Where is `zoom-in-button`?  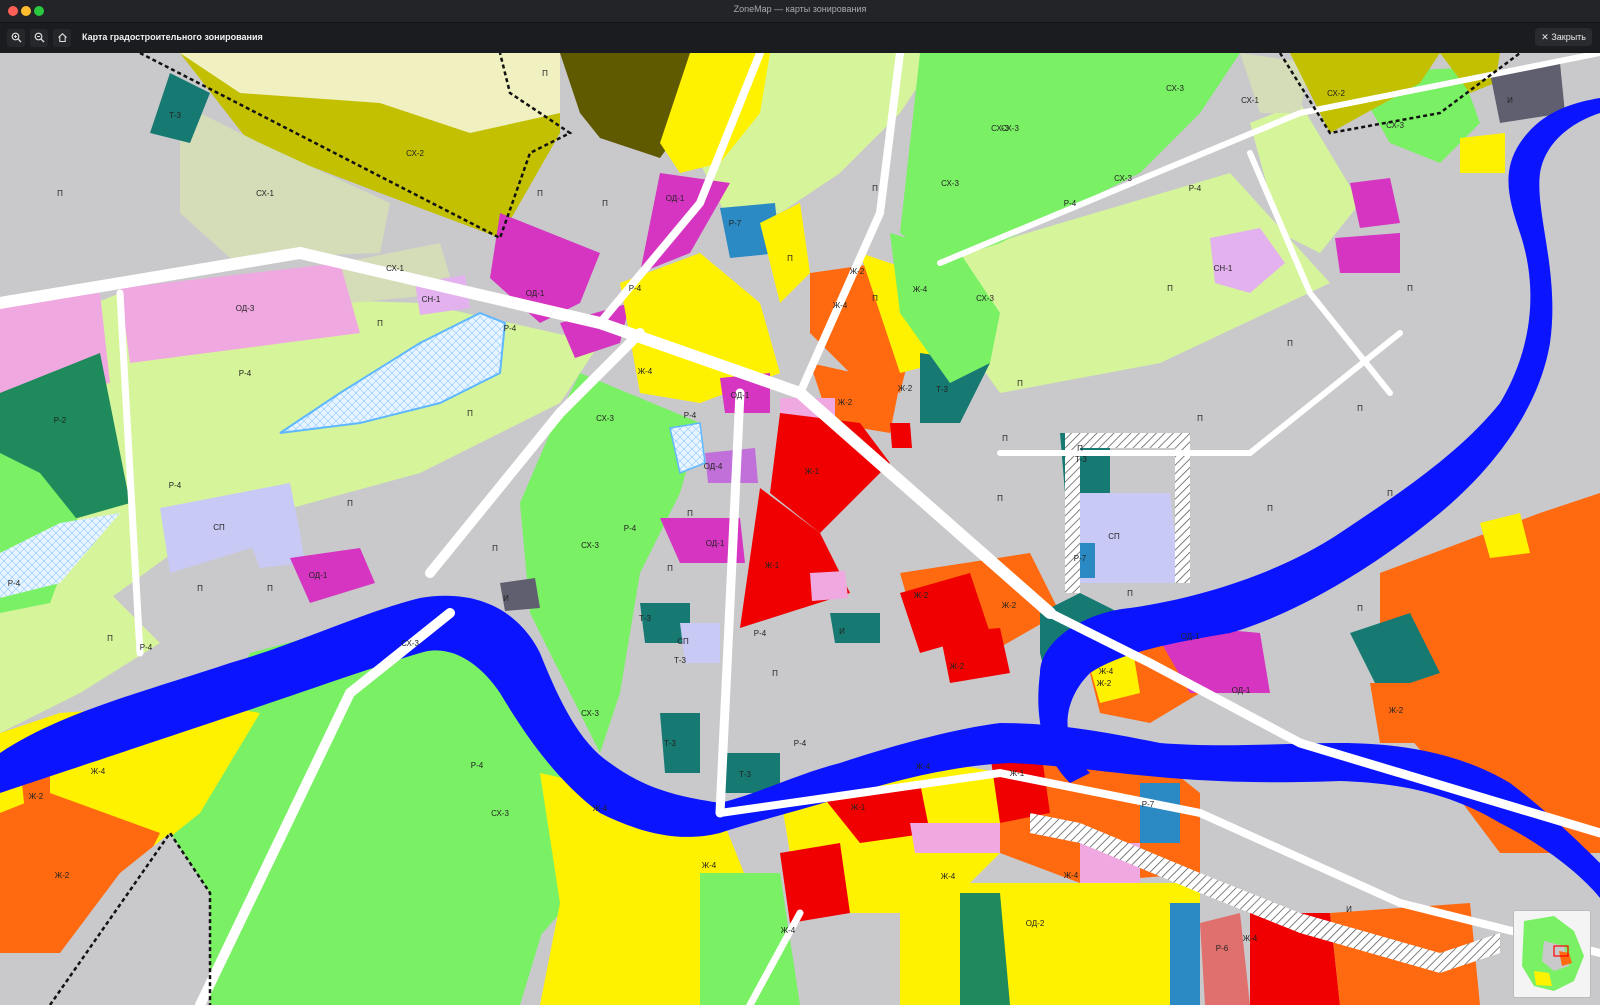
zoom-in-button is located at coordinates (16, 38).